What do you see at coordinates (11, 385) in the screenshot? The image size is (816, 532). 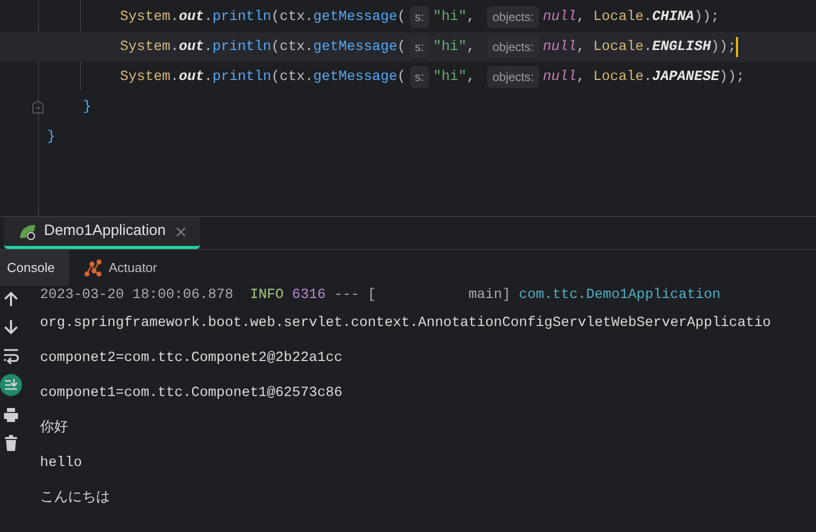 I see `scroll-to-end-icon` at bounding box center [11, 385].